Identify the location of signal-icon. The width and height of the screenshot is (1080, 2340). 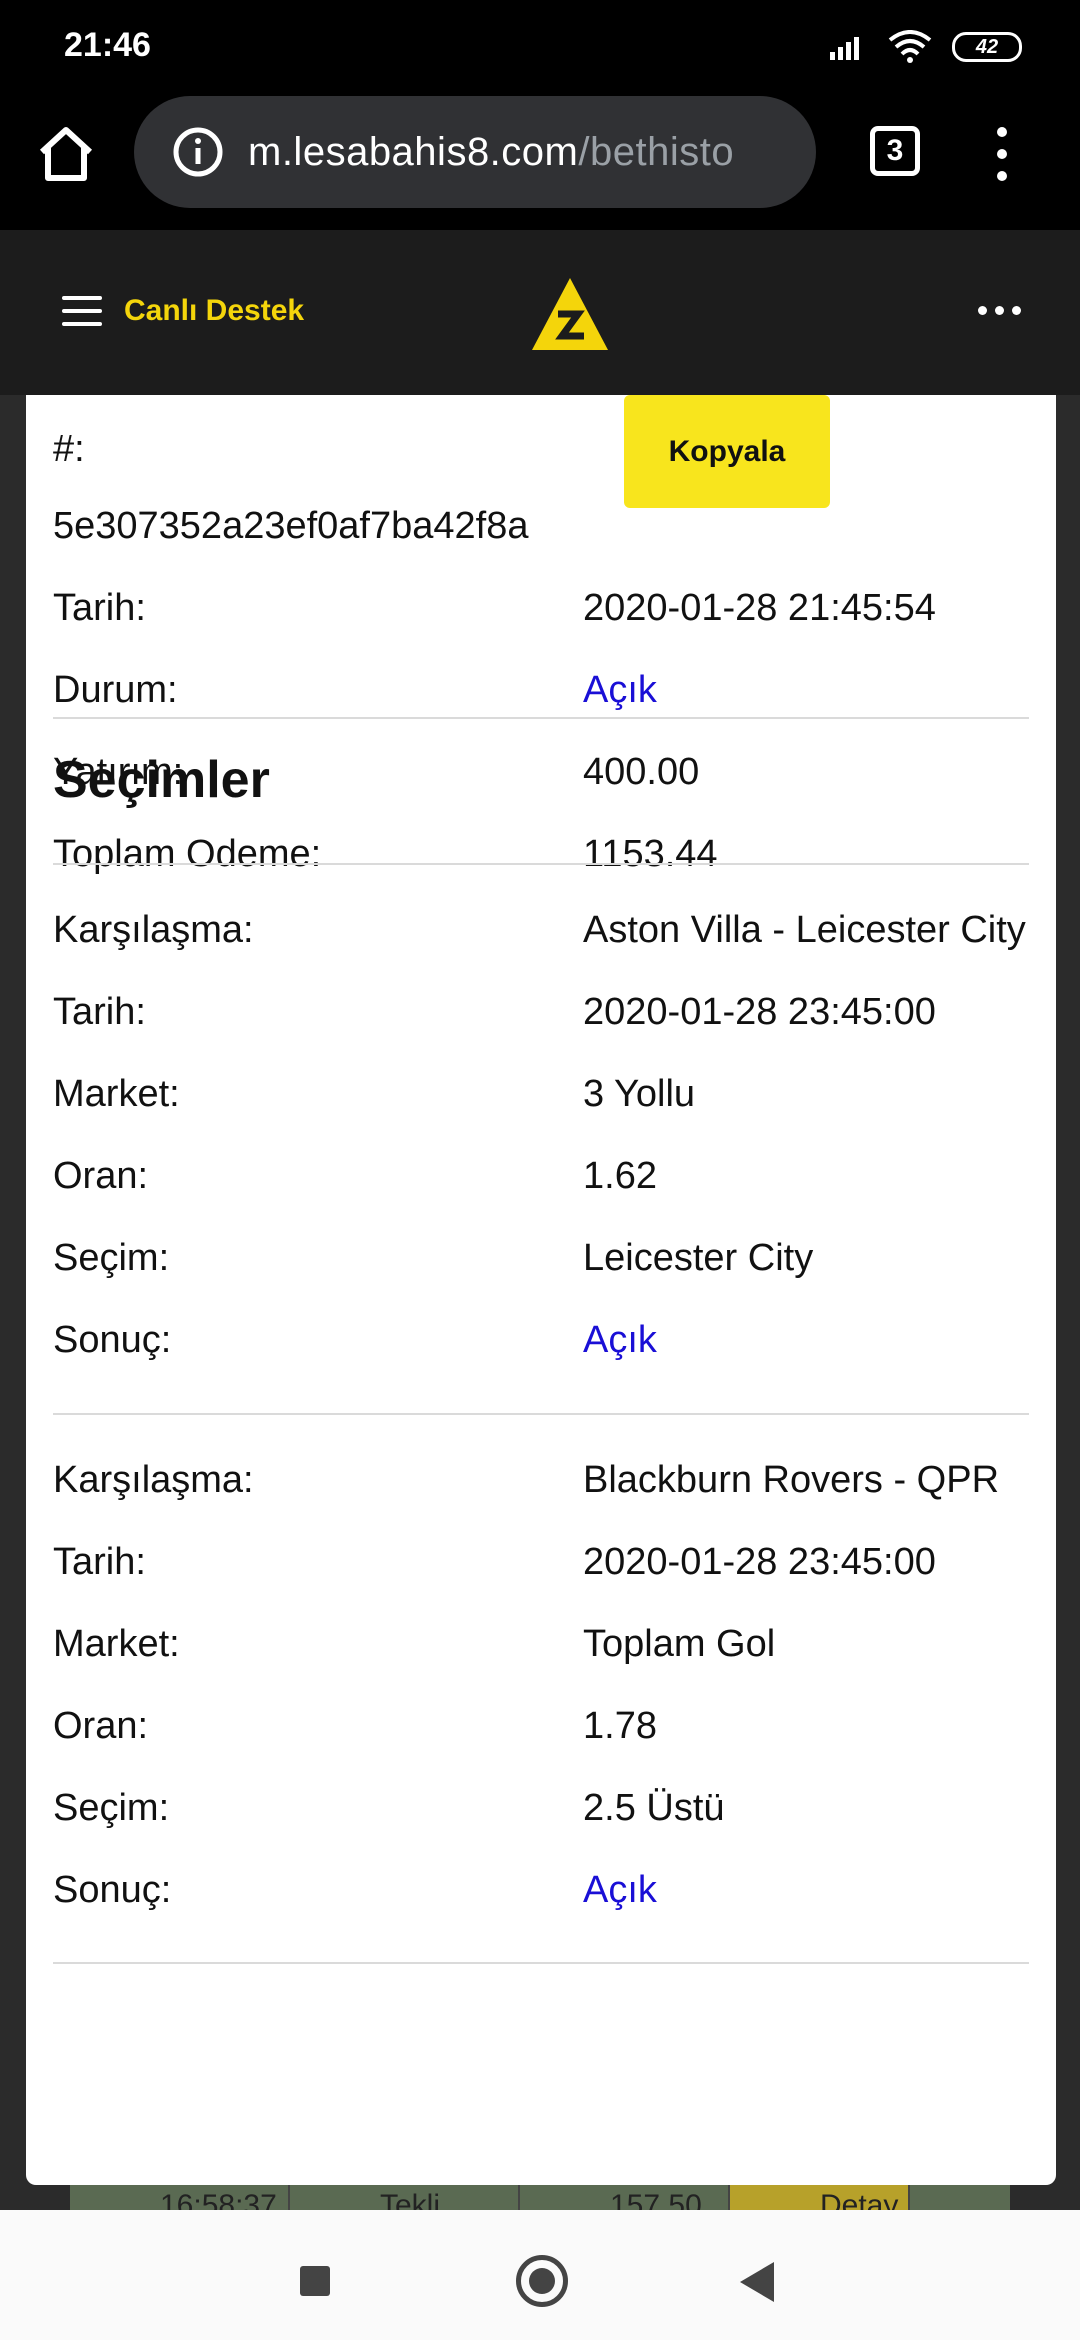
(844, 48).